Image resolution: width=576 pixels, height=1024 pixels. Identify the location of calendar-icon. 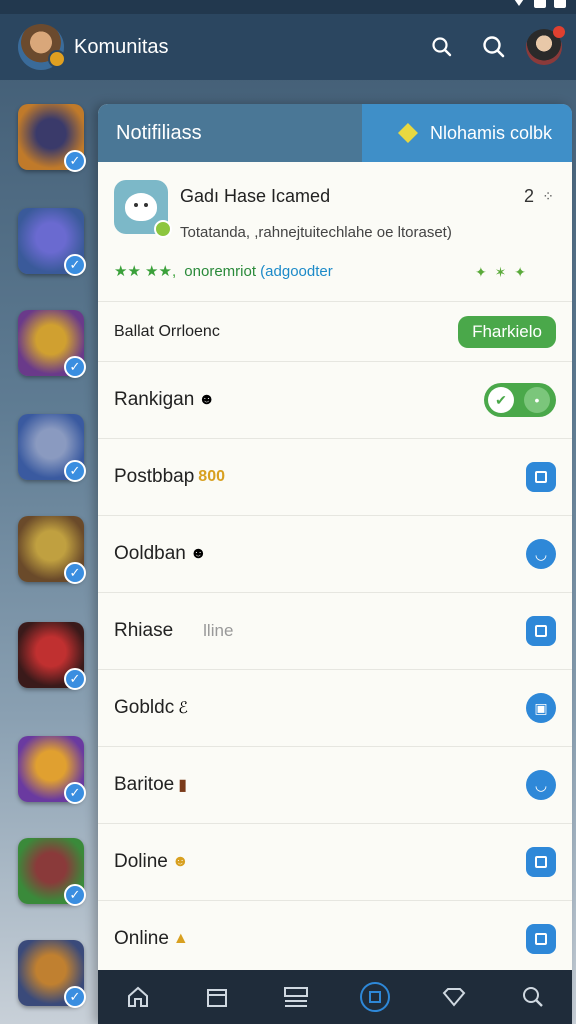
(216, 998).